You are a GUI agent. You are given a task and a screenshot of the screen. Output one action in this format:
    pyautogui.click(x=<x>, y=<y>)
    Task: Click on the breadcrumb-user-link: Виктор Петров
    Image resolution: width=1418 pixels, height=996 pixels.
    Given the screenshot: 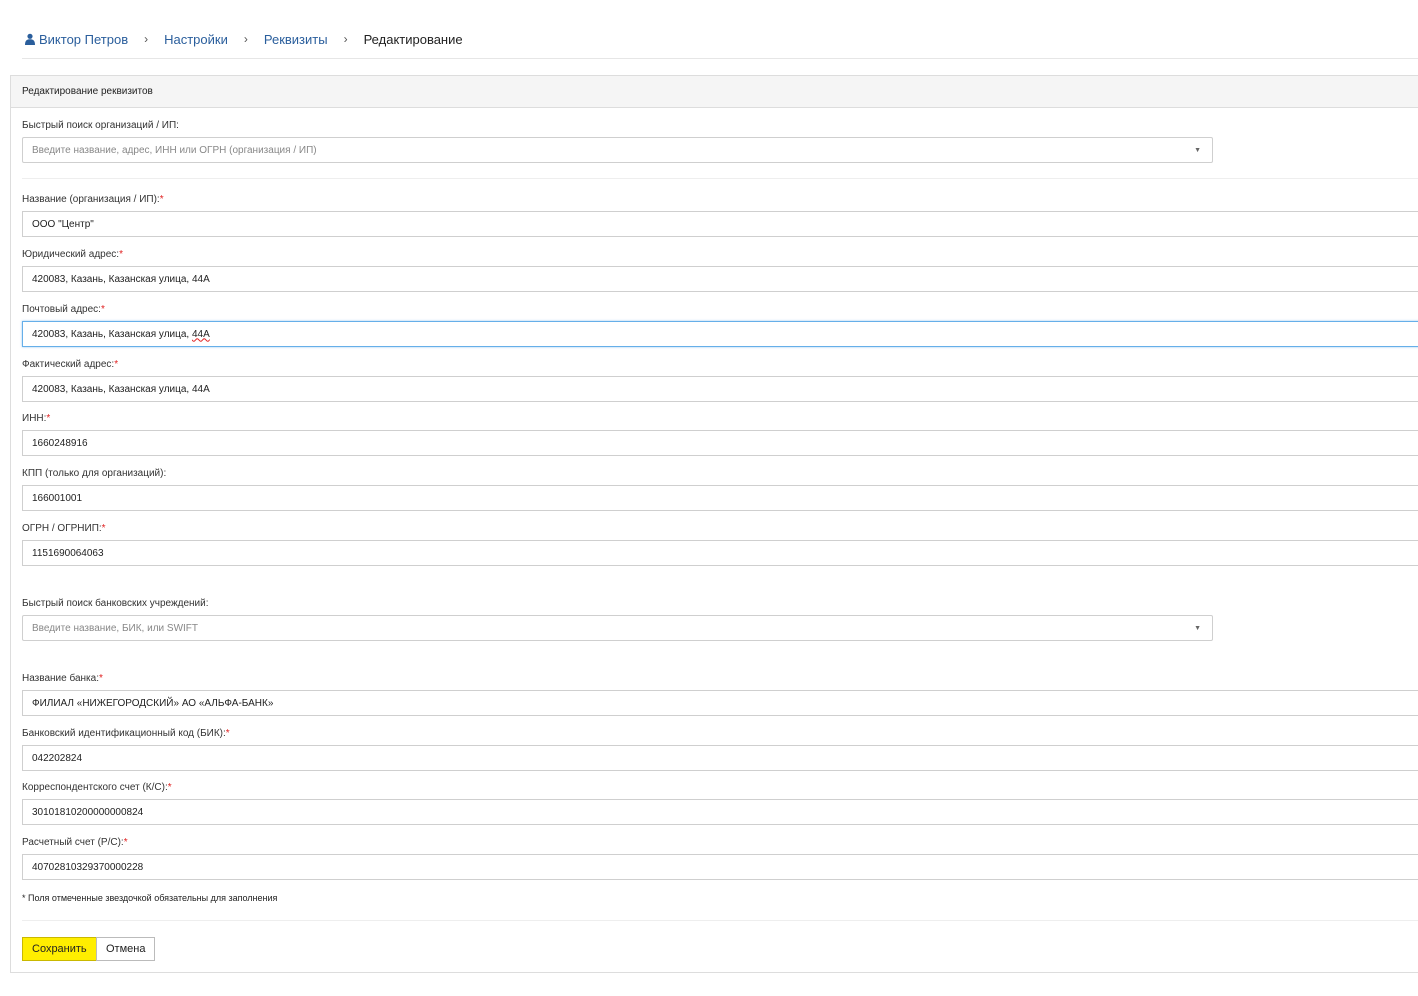 What is the action you would take?
    pyautogui.click(x=83, y=39)
    